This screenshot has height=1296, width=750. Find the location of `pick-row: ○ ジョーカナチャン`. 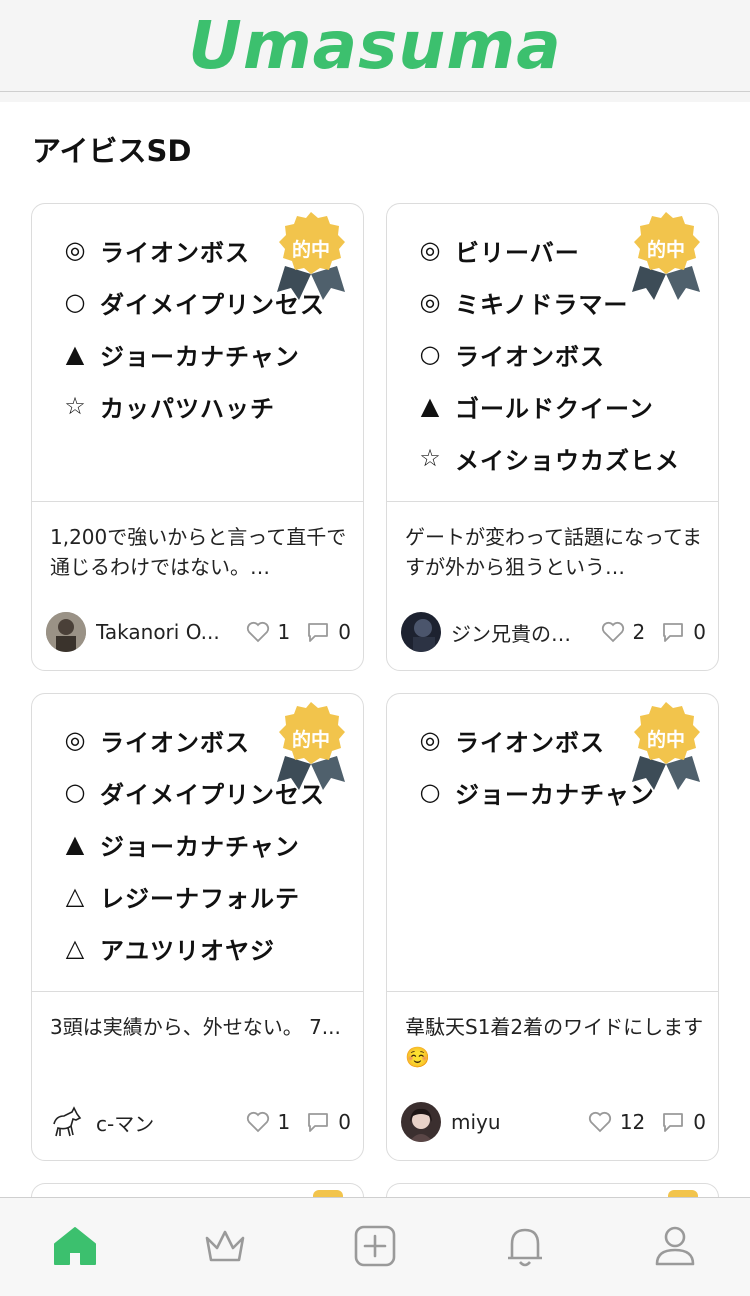

pick-row: ○ ジョーカナチャン is located at coordinates (535, 792).